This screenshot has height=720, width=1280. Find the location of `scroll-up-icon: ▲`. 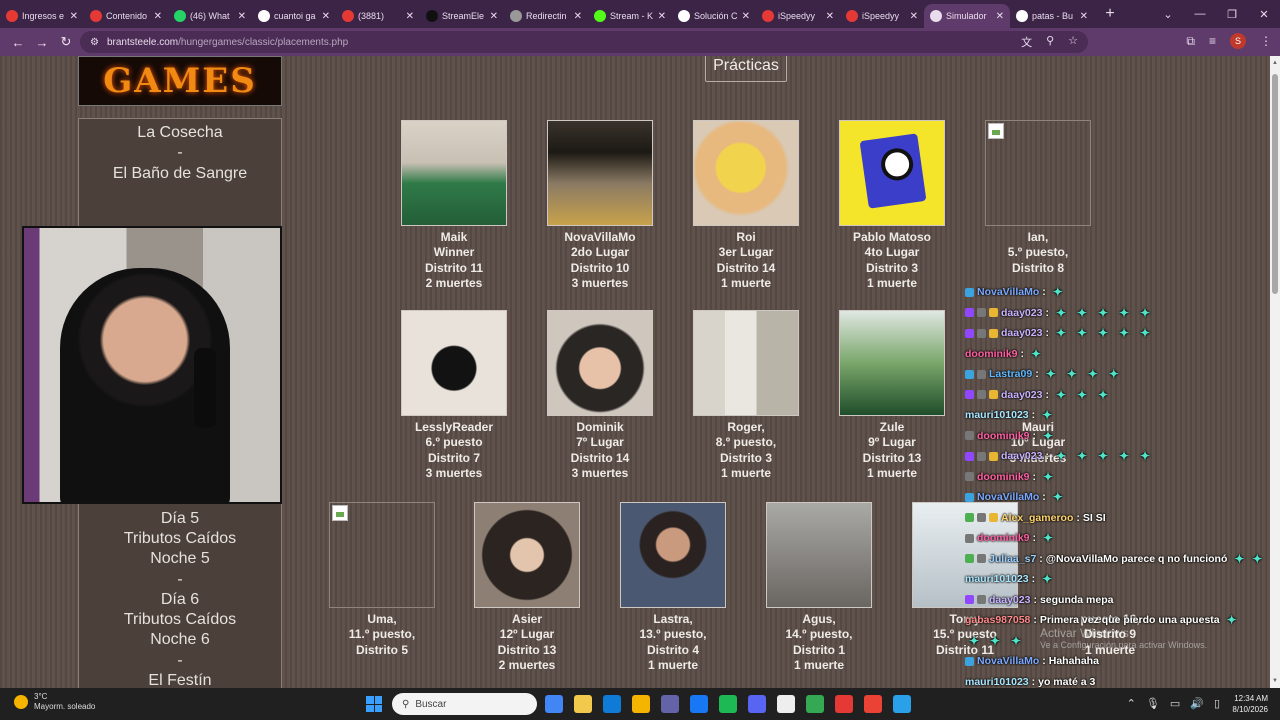

scroll-up-icon: ▲ is located at coordinates (1275, 63).